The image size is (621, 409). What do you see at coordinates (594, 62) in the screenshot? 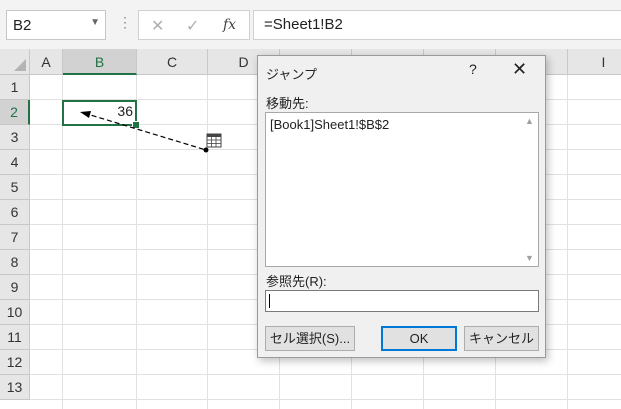
I see `column-header-i: I` at bounding box center [594, 62].